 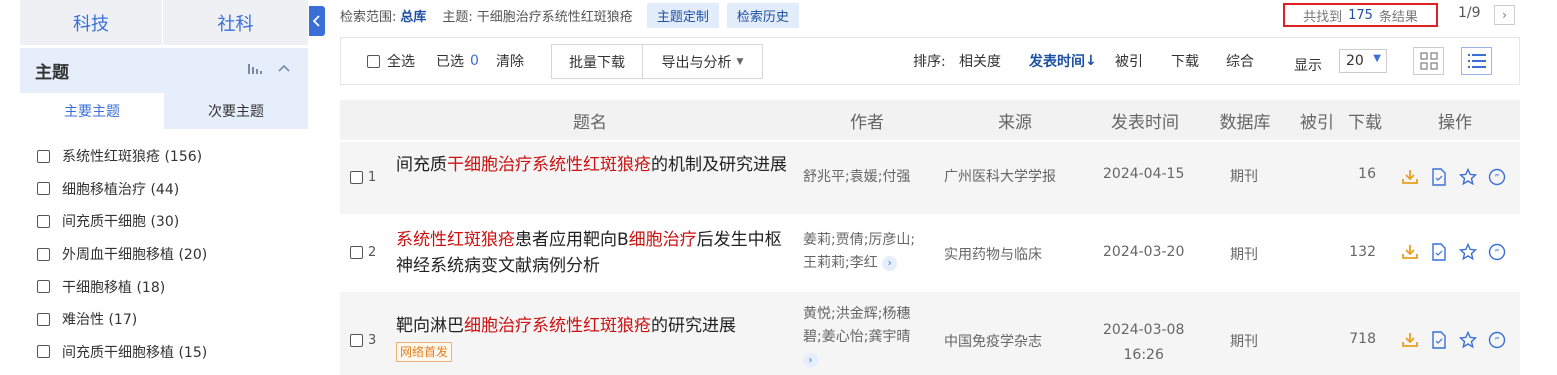 I want to click on category-tab-social: 社科, so click(x=235, y=22).